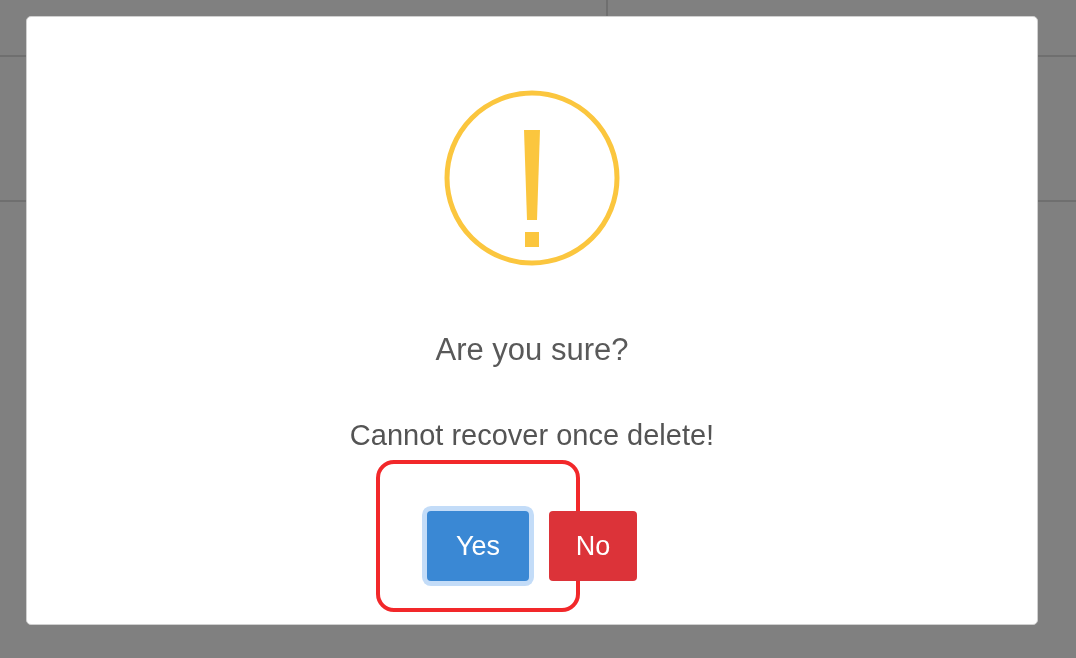 The height and width of the screenshot is (658, 1076). Describe the element at coordinates (532, 435) in the screenshot. I see `dialog-message: Cannot recover once delete!` at that location.